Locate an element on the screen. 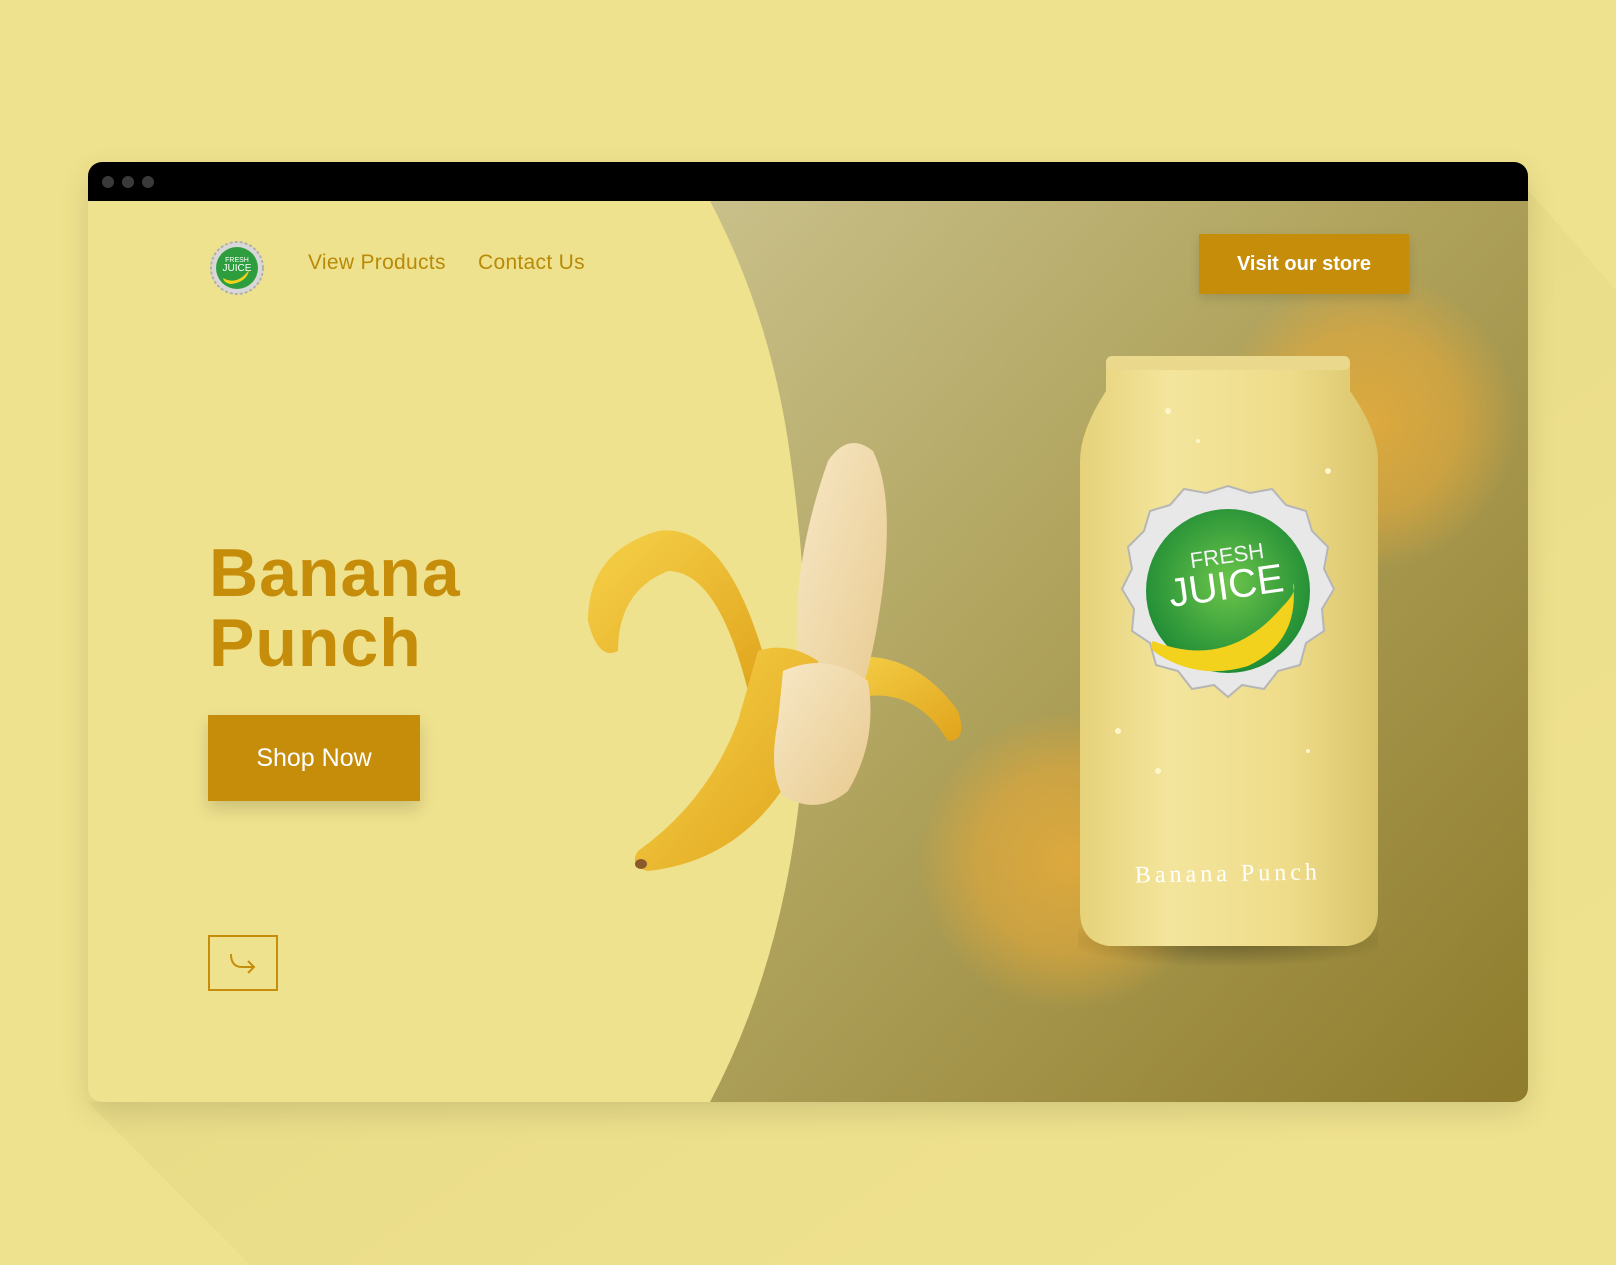  hero-title-line1: Banana is located at coordinates (335, 573).